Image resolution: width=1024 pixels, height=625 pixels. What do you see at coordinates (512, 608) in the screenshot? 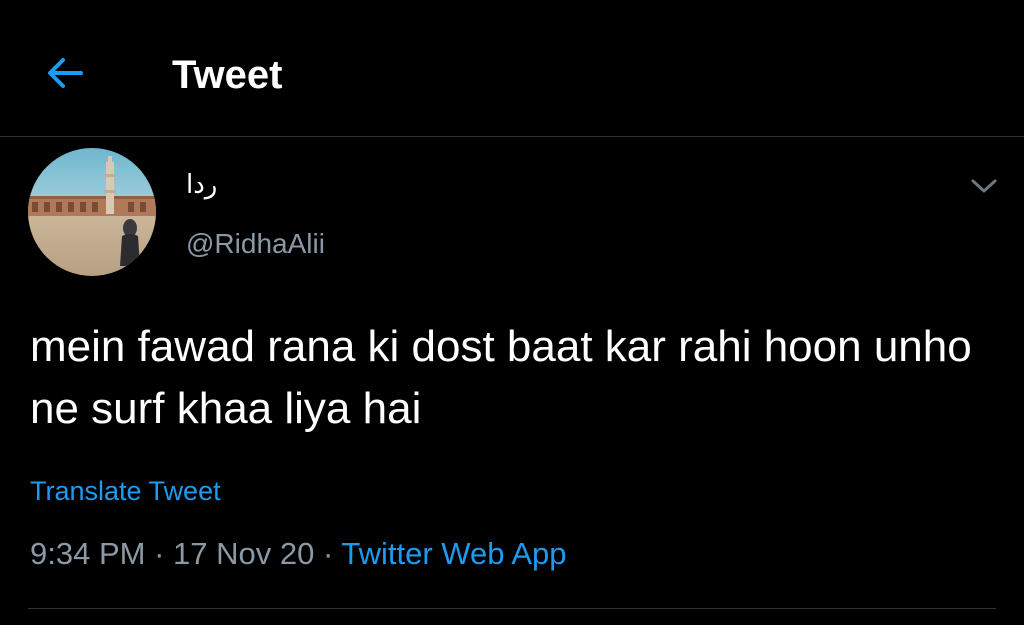
I see `divider` at bounding box center [512, 608].